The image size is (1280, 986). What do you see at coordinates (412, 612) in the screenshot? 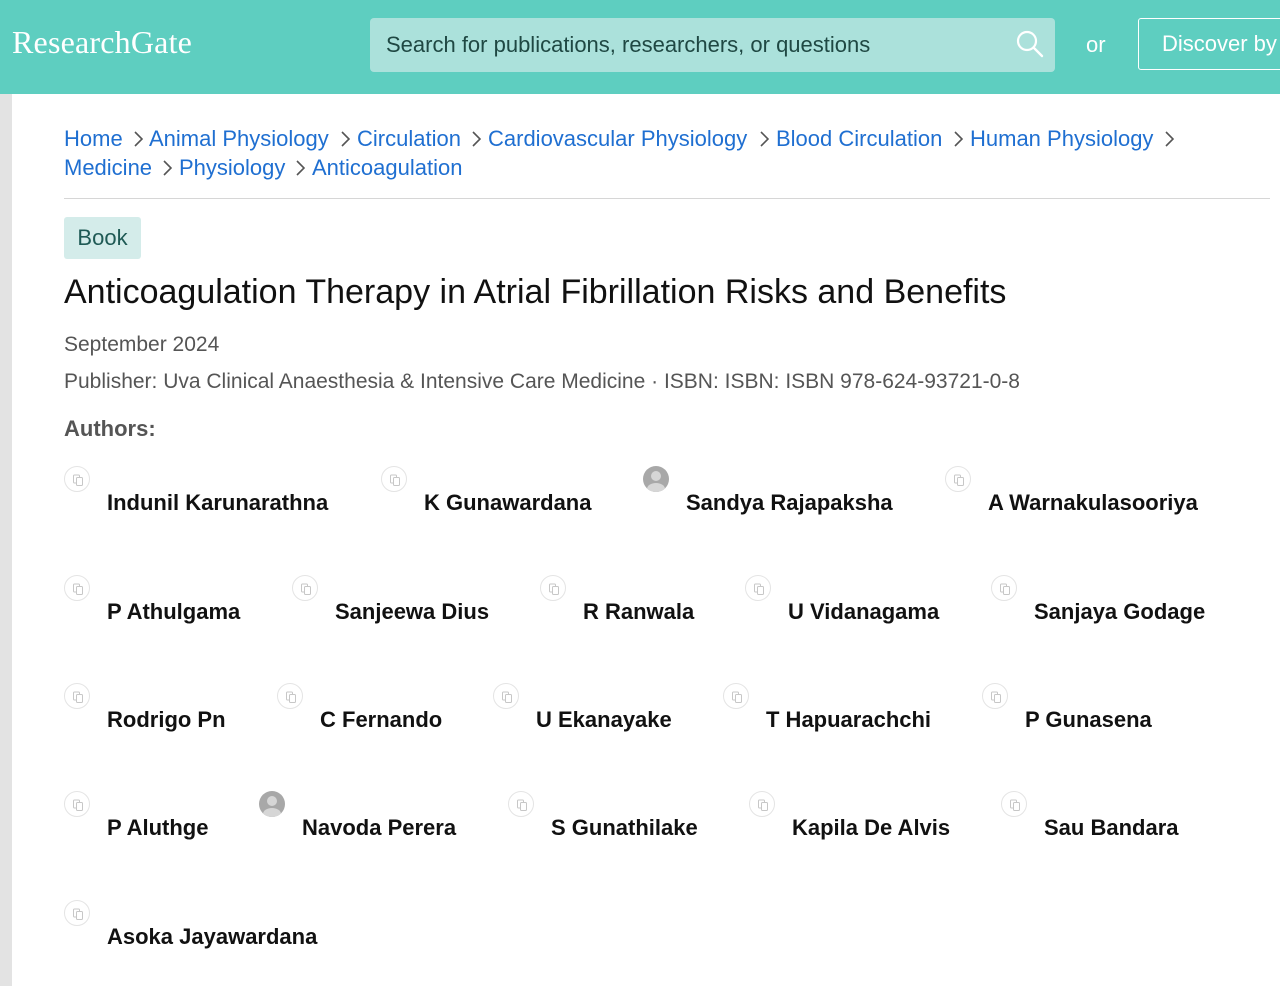
I see `author-name-link: Sanjeewa Dius` at bounding box center [412, 612].